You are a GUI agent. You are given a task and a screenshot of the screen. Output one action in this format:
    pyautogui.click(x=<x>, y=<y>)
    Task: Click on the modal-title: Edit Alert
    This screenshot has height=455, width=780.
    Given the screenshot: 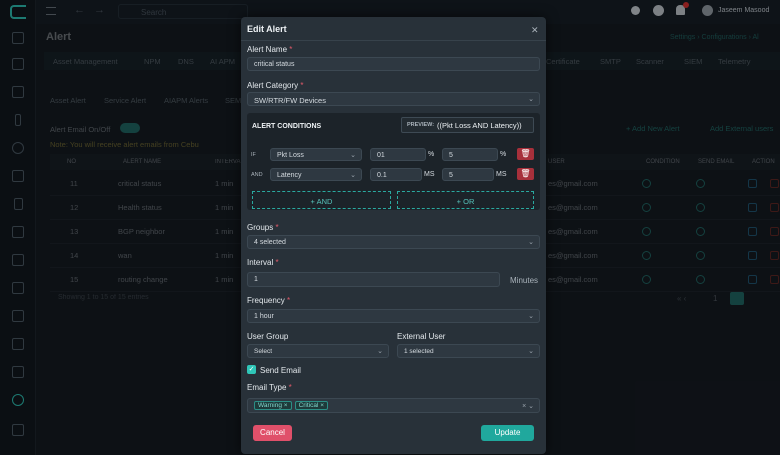 What is the action you would take?
    pyautogui.click(x=267, y=29)
    